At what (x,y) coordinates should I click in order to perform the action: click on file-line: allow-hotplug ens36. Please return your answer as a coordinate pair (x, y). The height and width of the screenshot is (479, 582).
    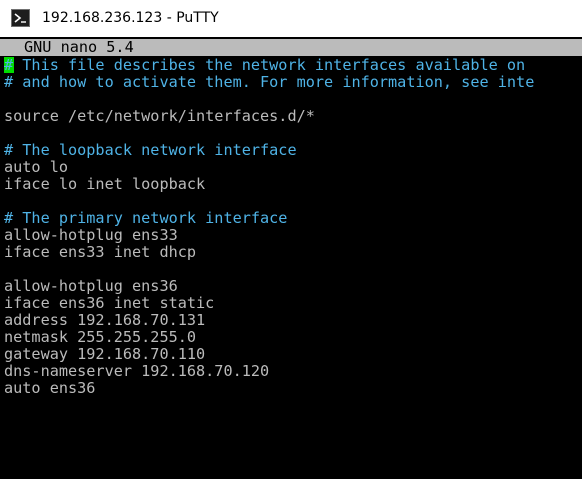
    Looking at the image, I should click on (91, 286).